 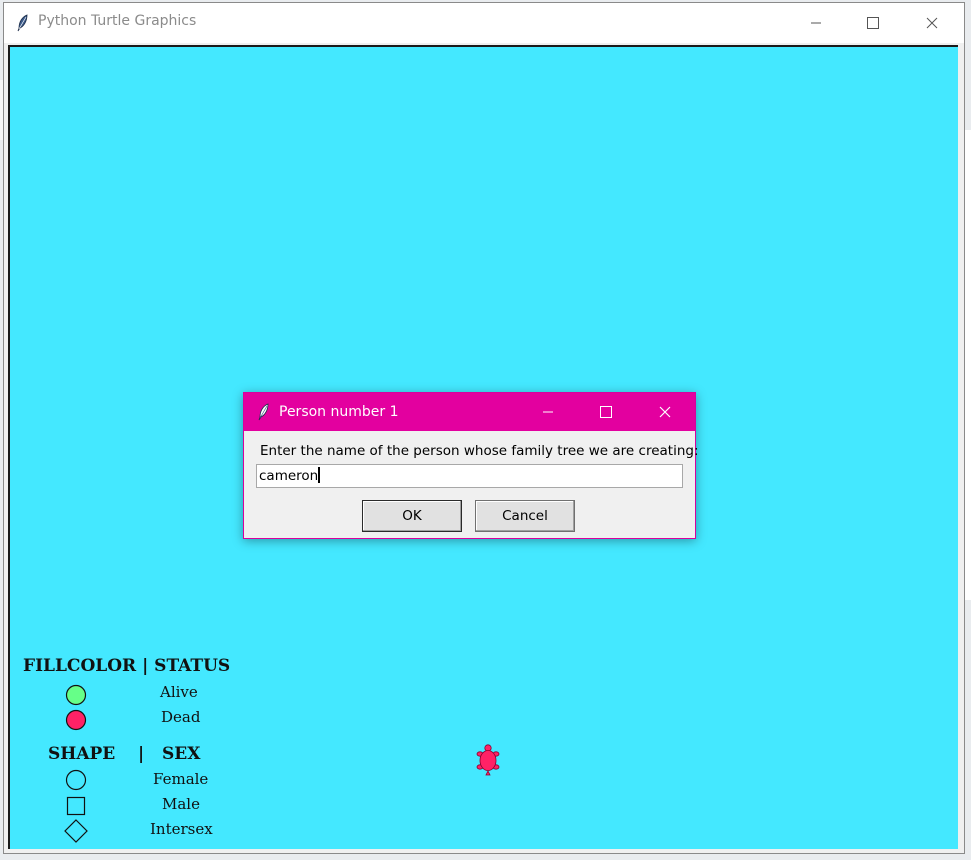 What do you see at coordinates (469, 412) in the screenshot?
I see `dialog-titlebar: Person number 1` at bounding box center [469, 412].